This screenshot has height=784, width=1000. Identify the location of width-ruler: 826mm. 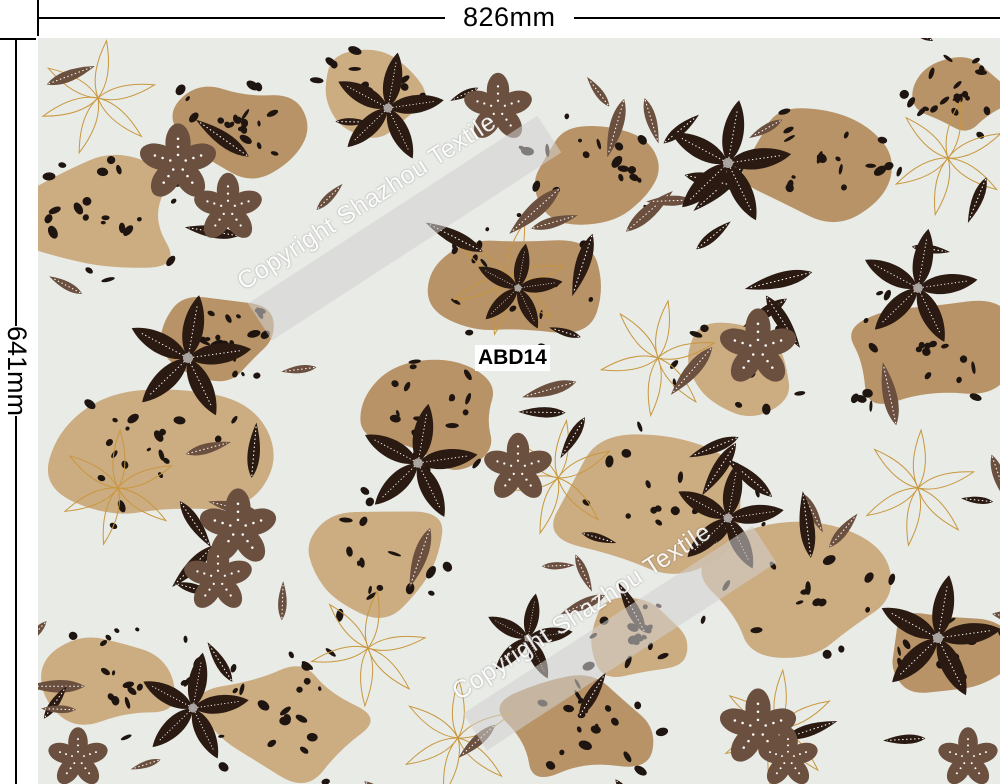
(500, 19).